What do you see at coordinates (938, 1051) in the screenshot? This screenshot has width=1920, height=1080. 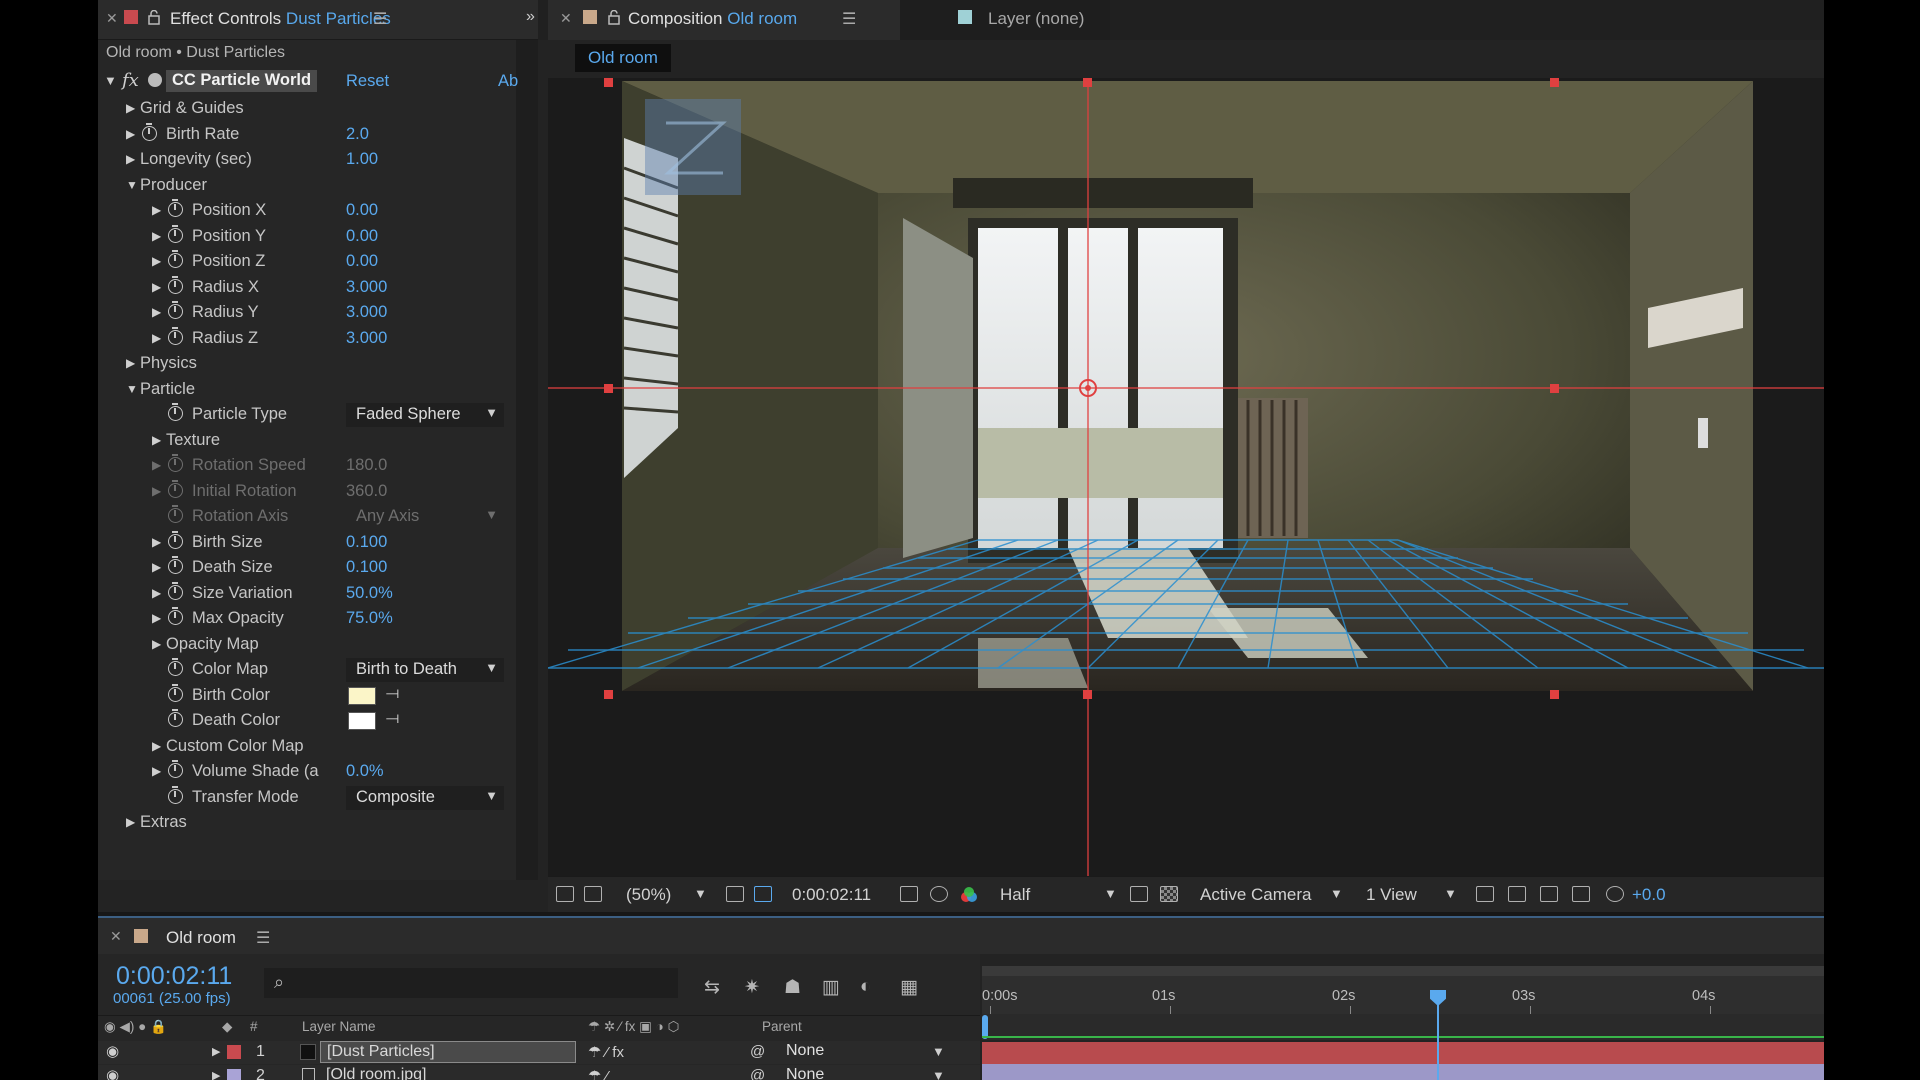 I see `parent-dropdown-icon: ▼` at bounding box center [938, 1051].